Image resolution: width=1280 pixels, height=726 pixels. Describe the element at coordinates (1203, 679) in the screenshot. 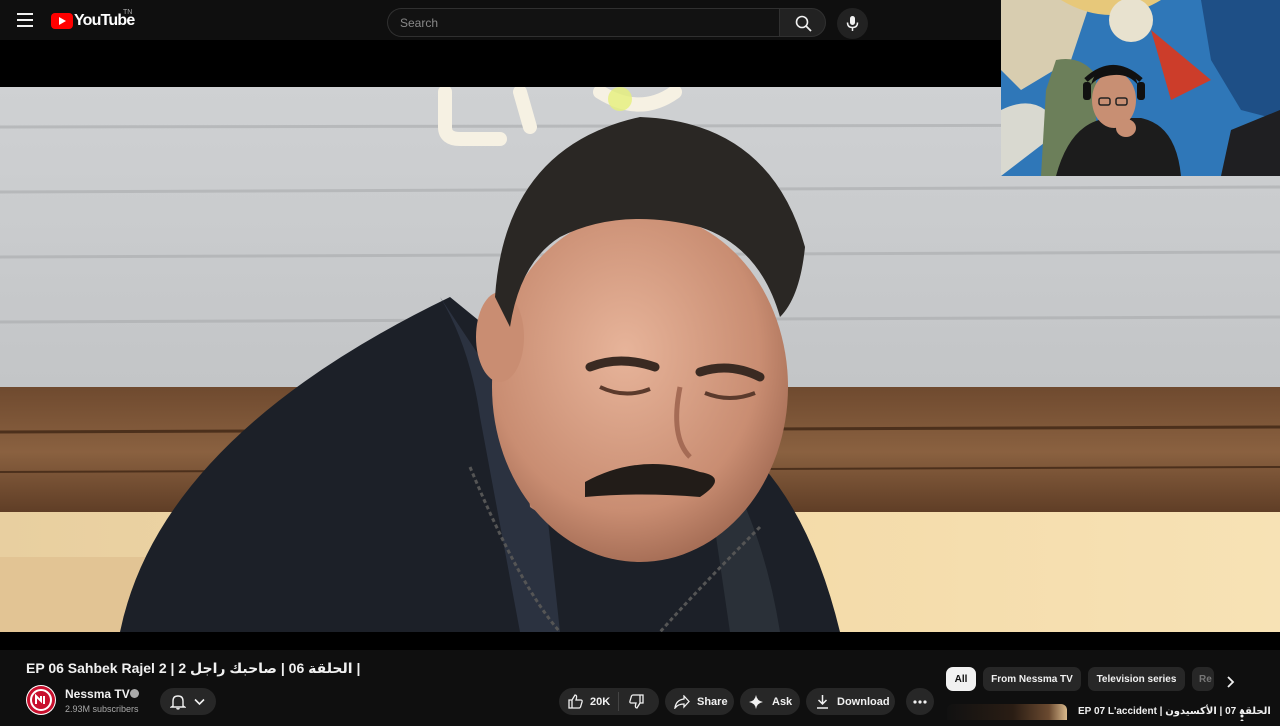

I see `chip-truncated: Re` at that location.